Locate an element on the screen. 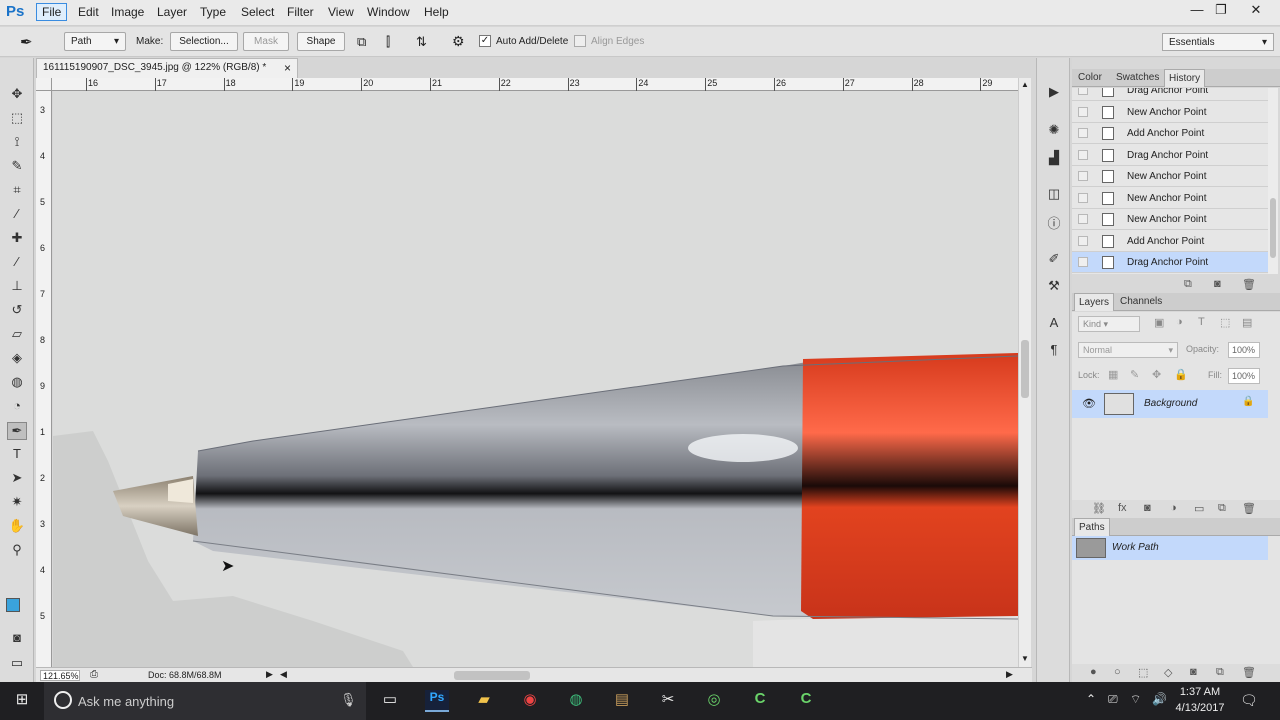 The image size is (1280, 720). paragraph-icon: ¶ is located at coordinates (1054, 351).